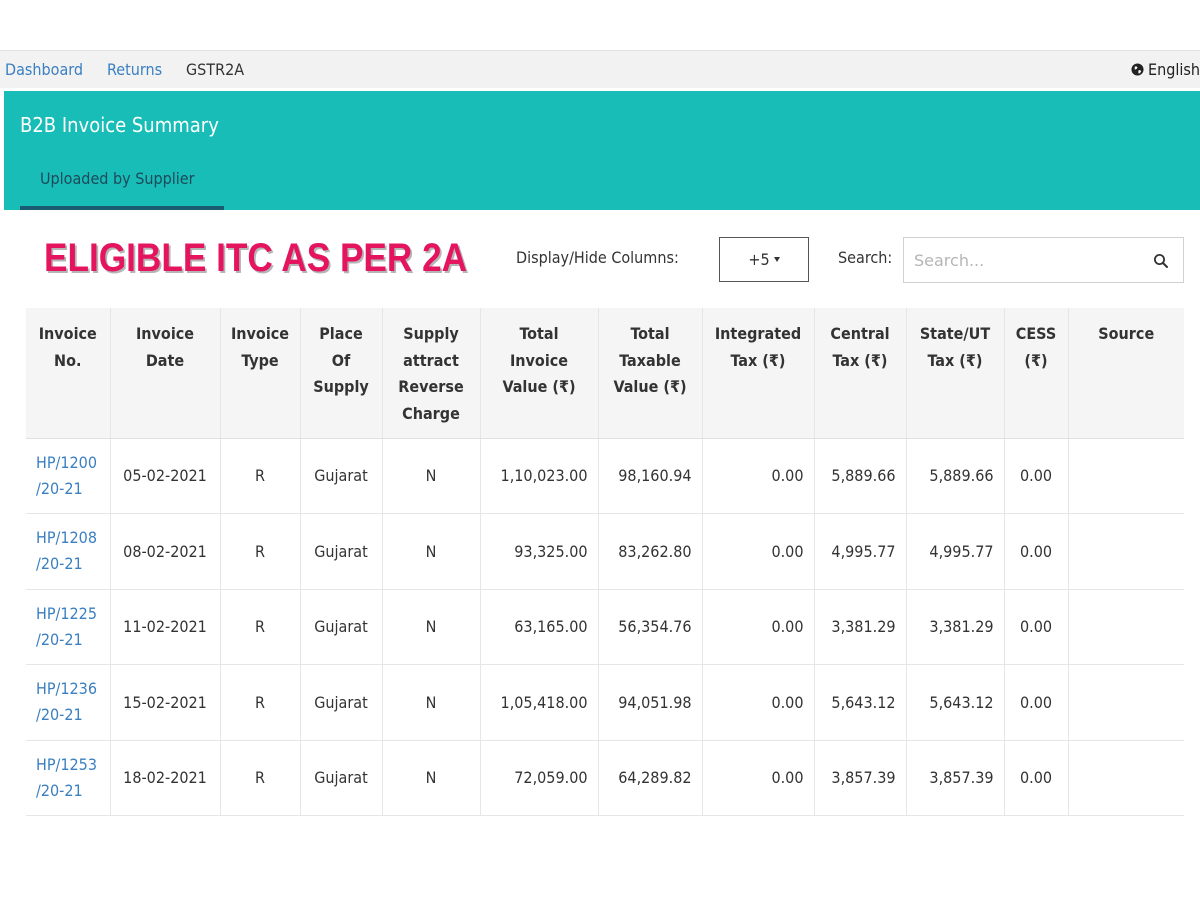 The image size is (1200, 900). I want to click on column-header: CESS (₹), so click(1035, 373).